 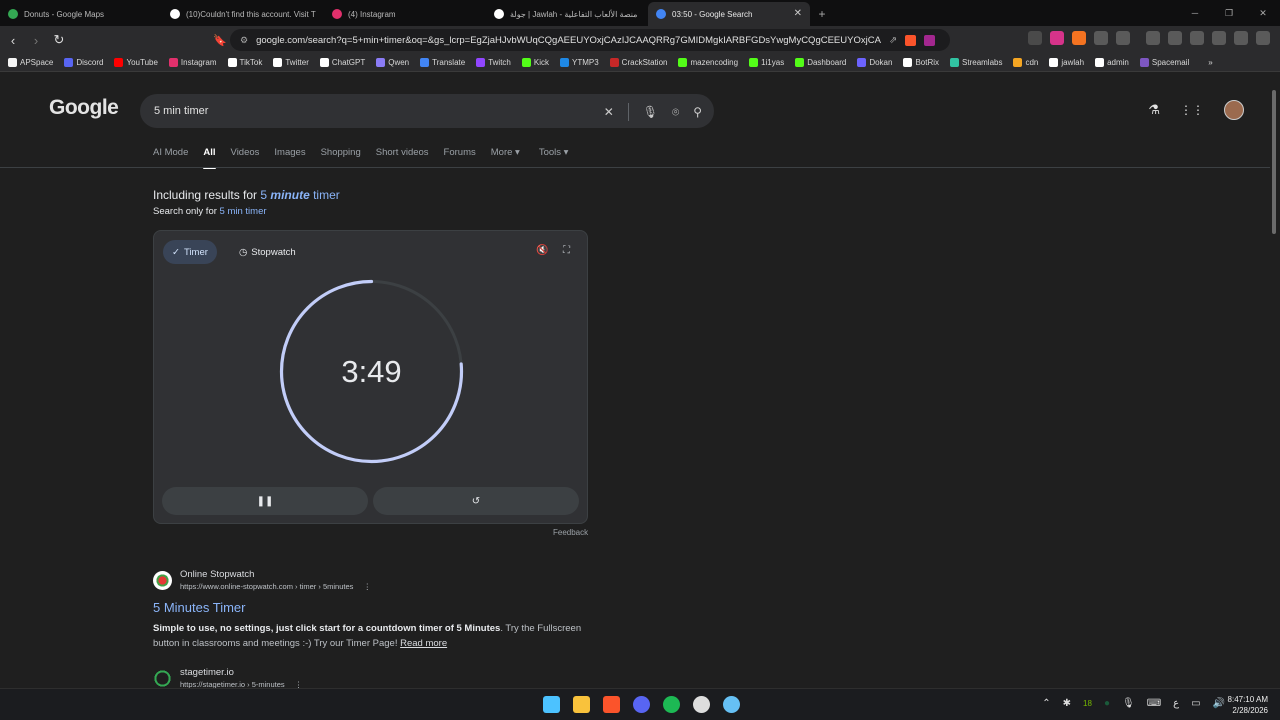 I want to click on bookmark-item: Dashboard, so click(x=820, y=62).